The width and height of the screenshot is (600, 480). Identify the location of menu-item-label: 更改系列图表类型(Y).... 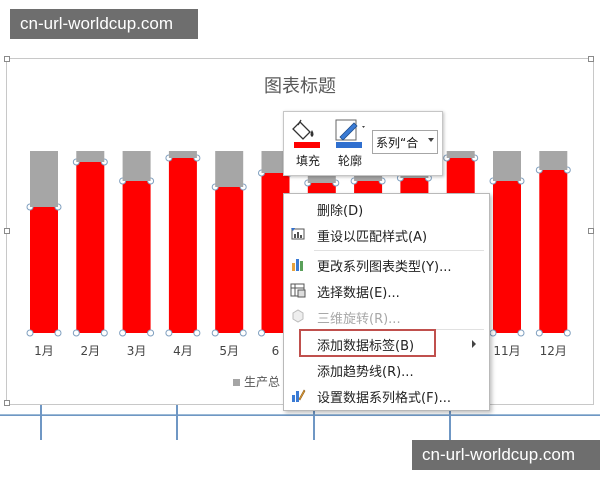
(384, 267).